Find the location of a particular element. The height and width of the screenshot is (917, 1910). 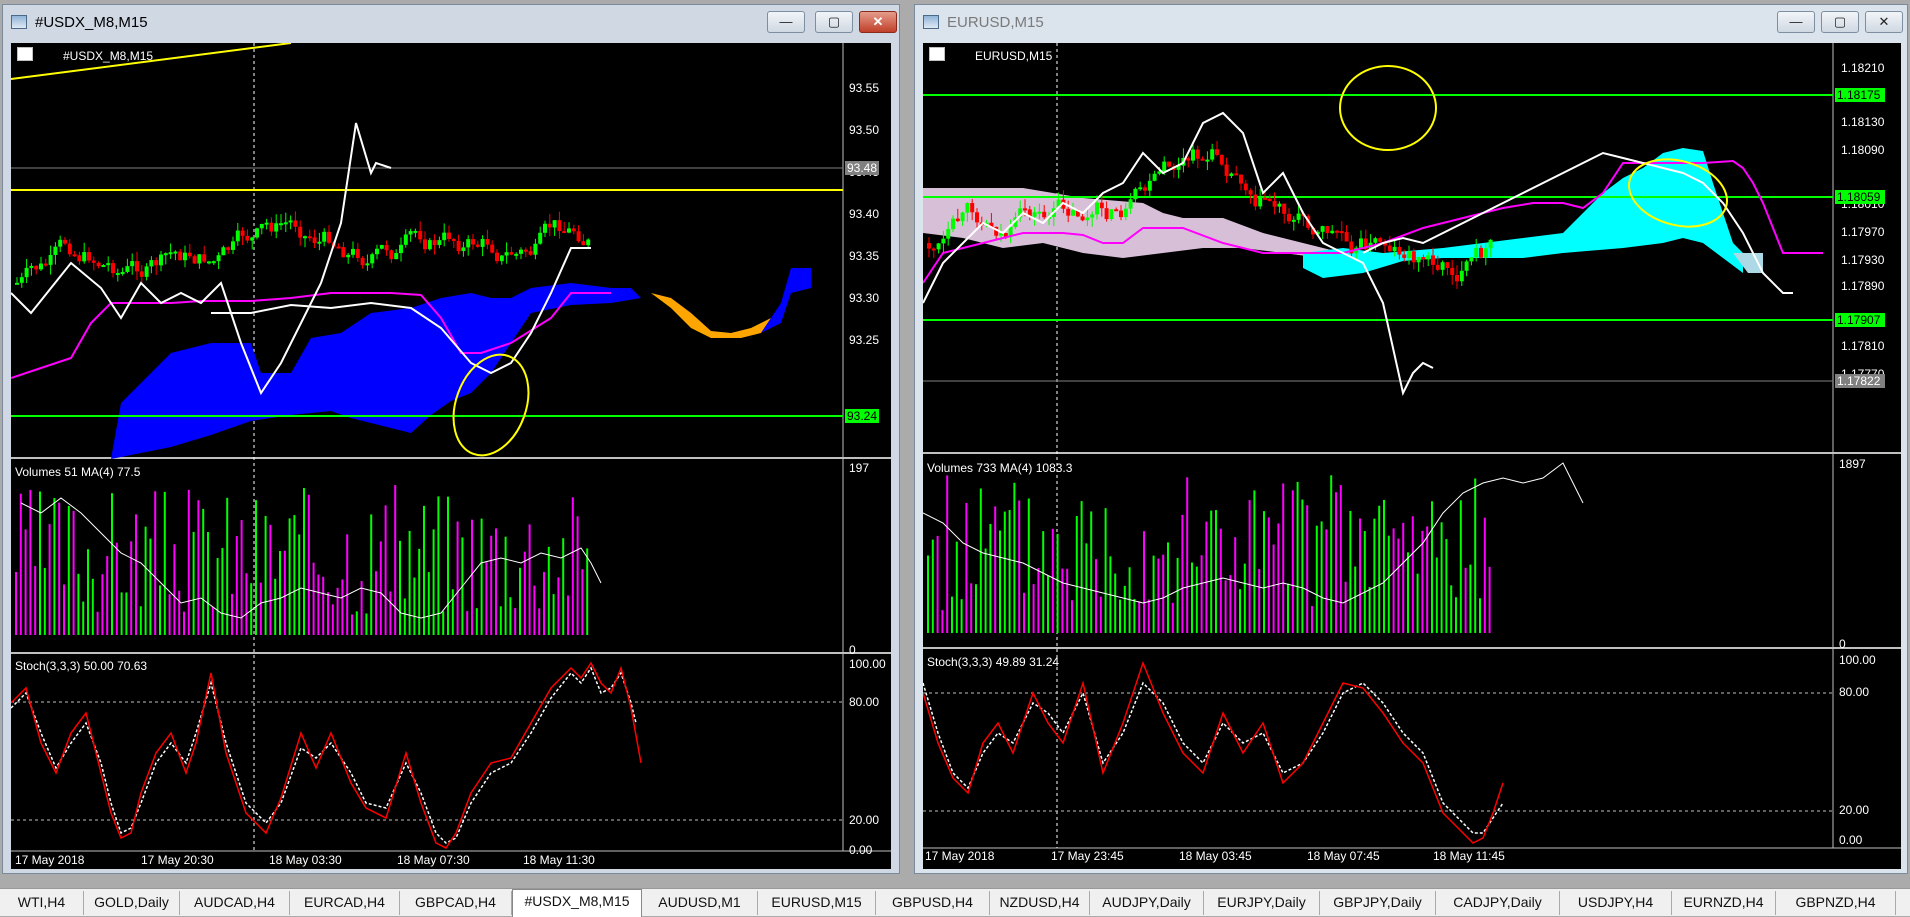

time-tick: 17 May 23:45 is located at coordinates (1087, 856).